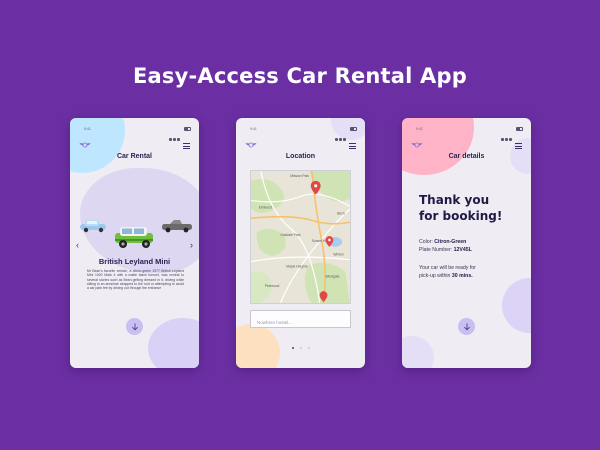  Describe the element at coordinates (332, 276) in the screenshot. I see `svg-text: Westgate` at that location.